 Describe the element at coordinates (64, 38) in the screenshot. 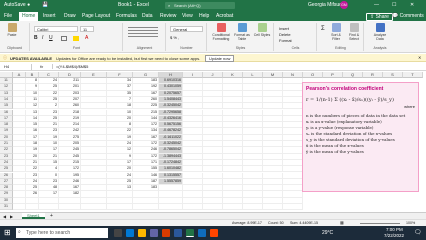

I see `borders-icon` at that location.